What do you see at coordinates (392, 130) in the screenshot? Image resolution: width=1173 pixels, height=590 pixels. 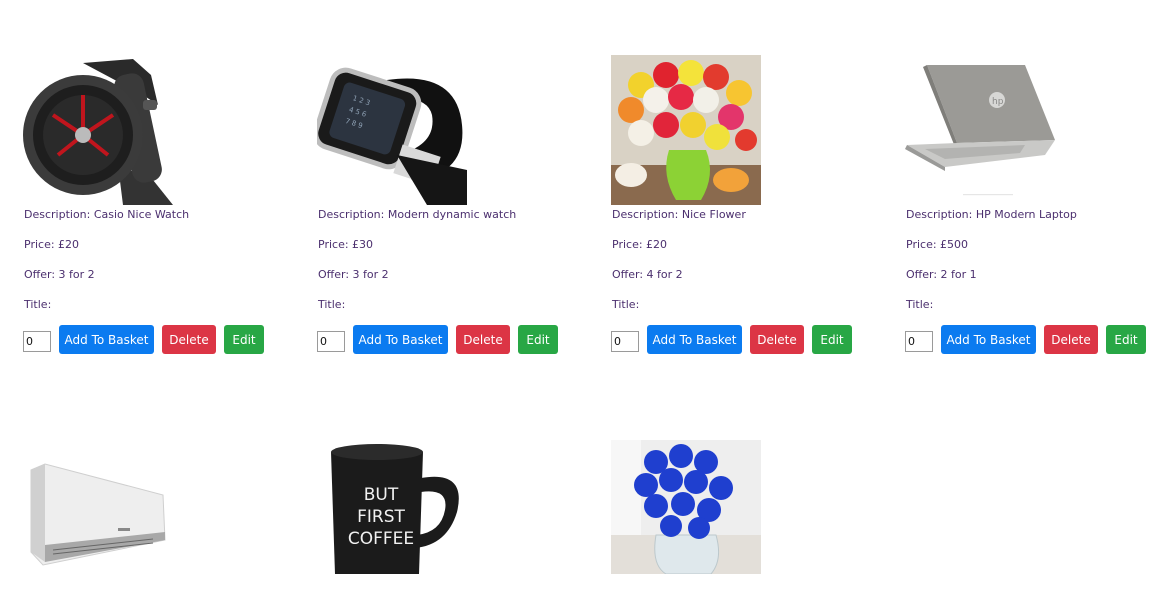 I see `smartwatch-image: 1 2 3 4 5 6 7 8 9` at bounding box center [392, 130].